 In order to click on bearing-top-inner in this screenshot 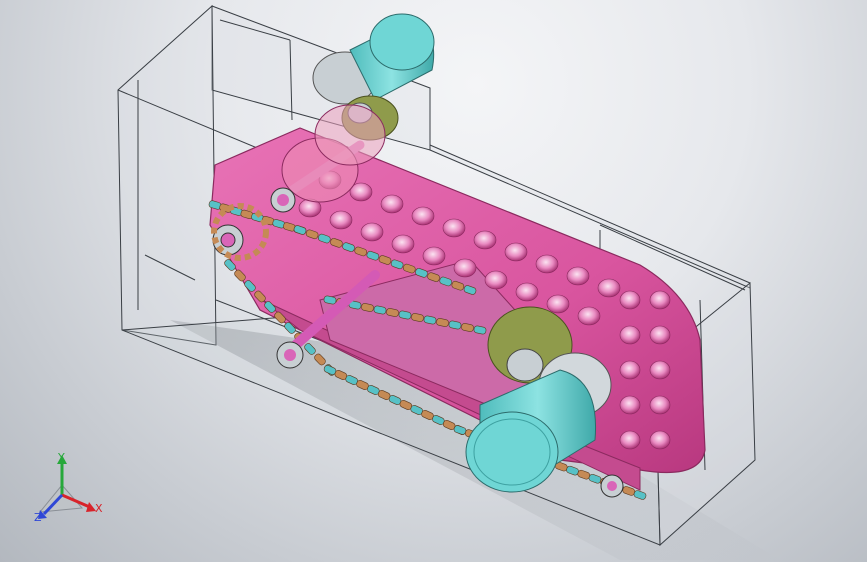, I will do `click(283, 200)`.